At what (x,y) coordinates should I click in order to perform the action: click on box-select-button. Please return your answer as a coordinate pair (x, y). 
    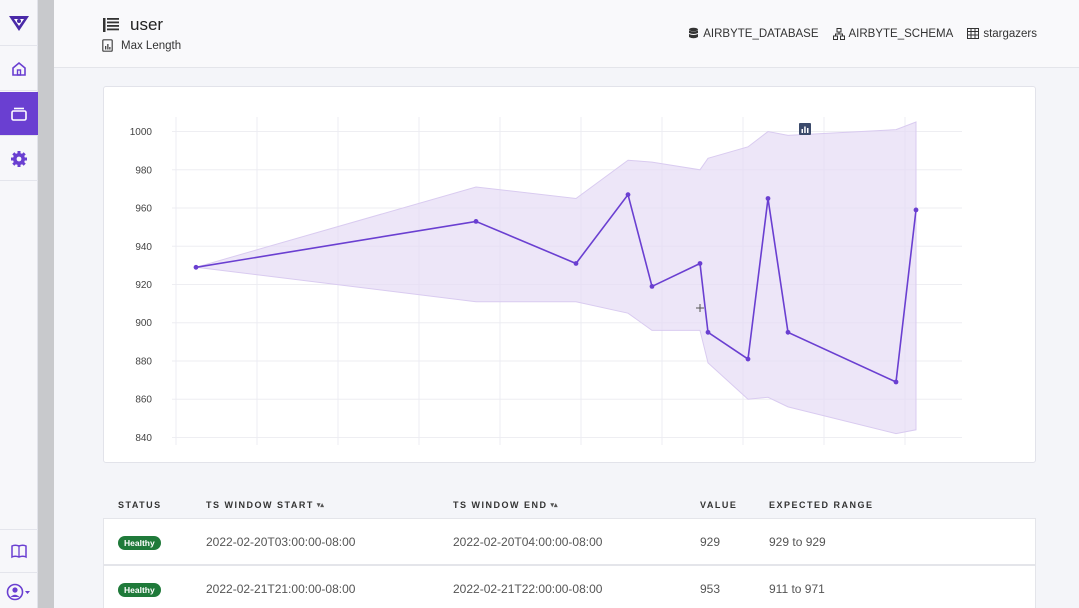
    Looking at the image, I should click on (833, 130).